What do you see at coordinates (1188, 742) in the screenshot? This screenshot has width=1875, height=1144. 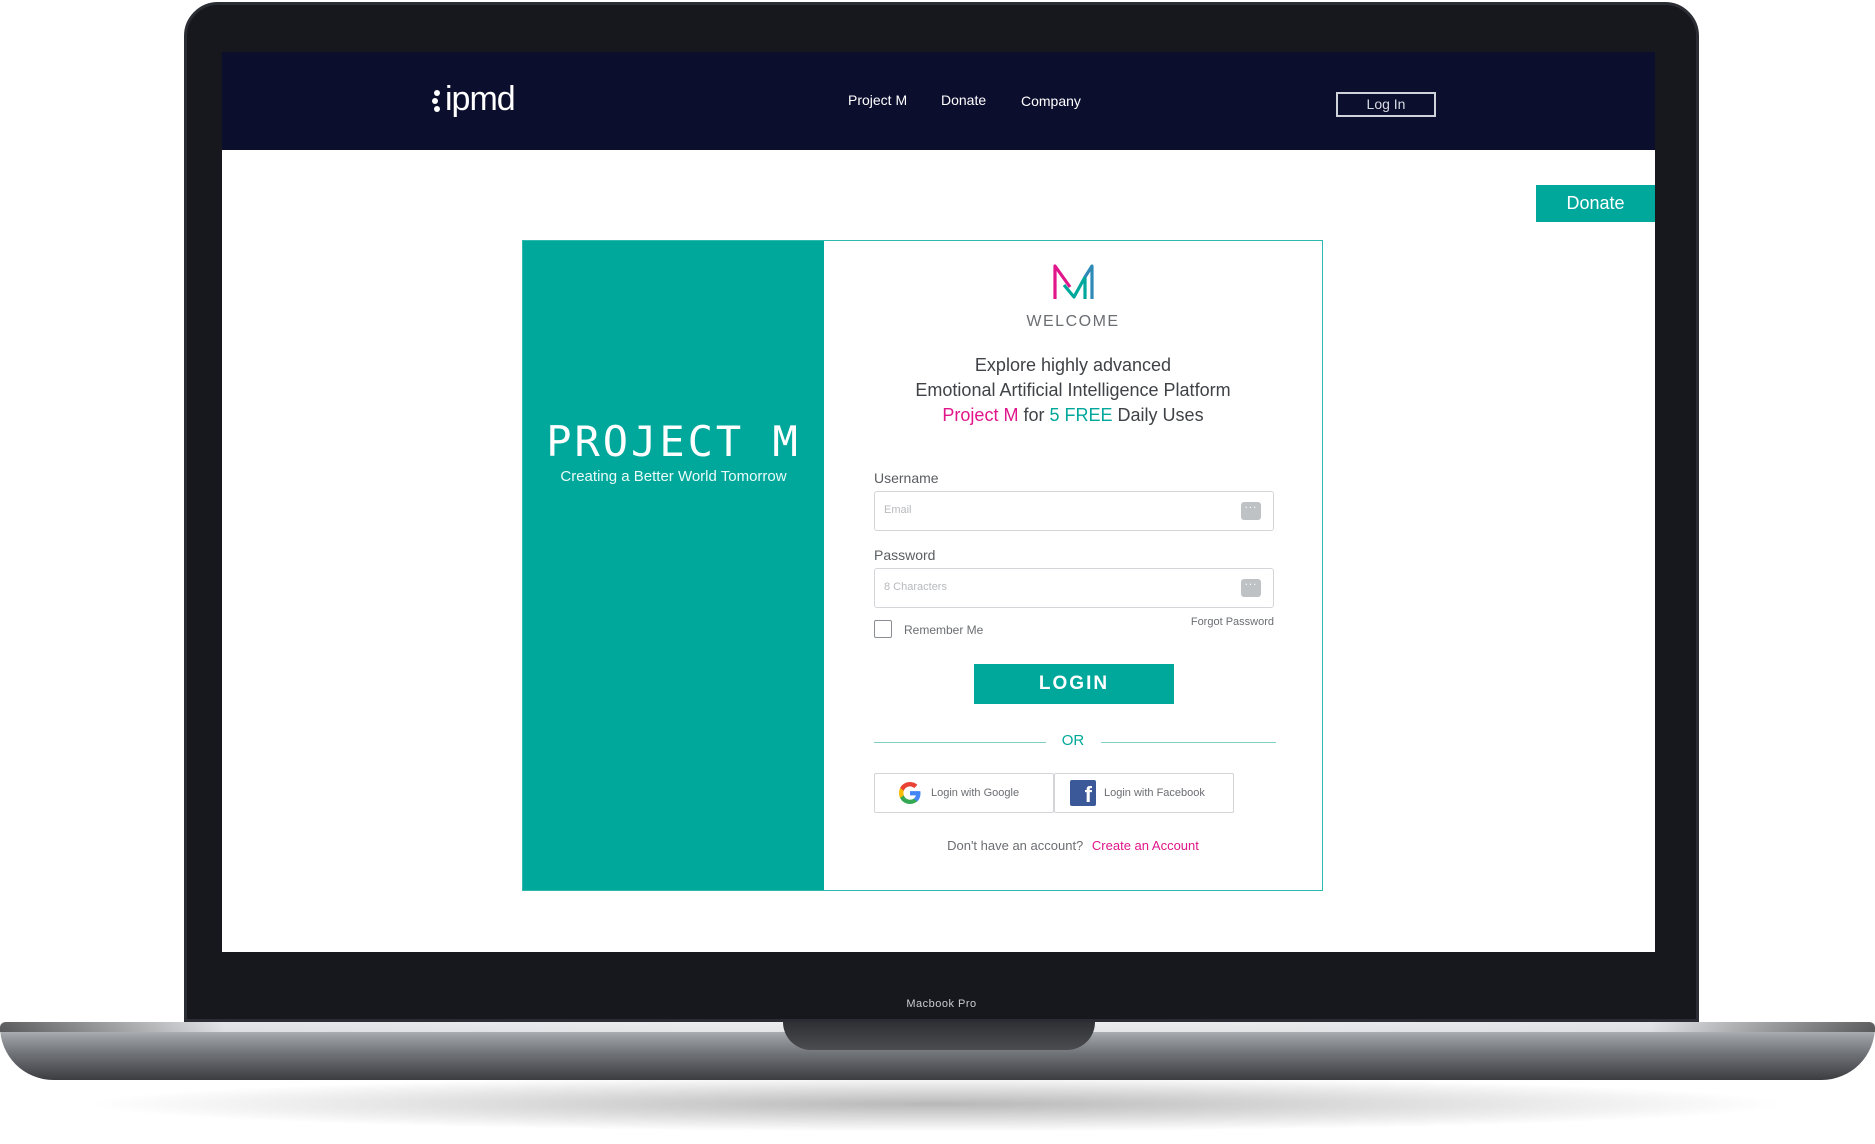 I see `or-divider-right` at bounding box center [1188, 742].